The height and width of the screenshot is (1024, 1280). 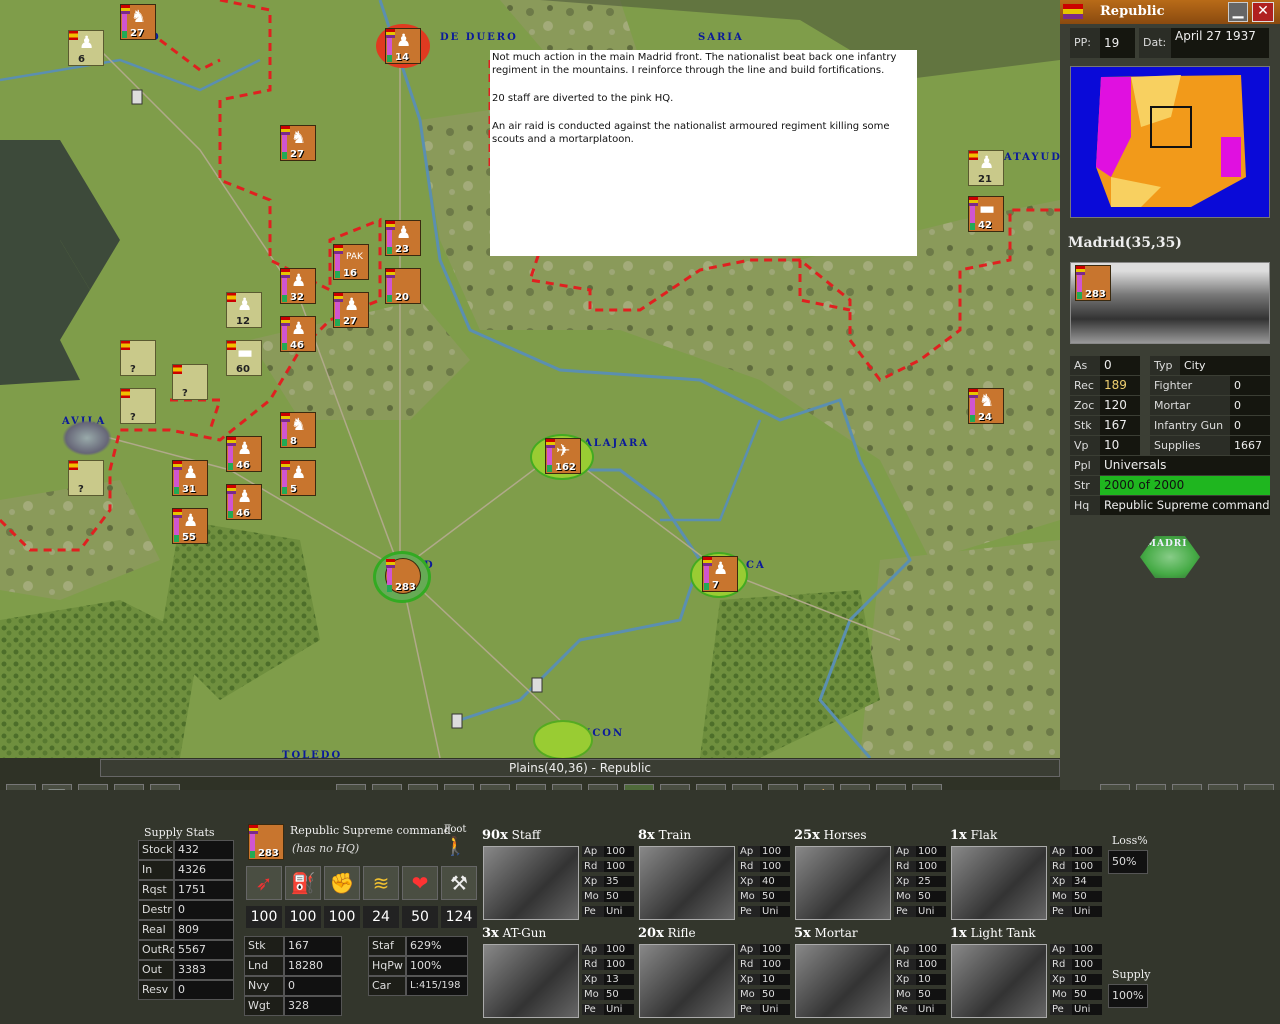 What do you see at coordinates (298, 286) in the screenshot?
I see `unit-counter: ♟ 32` at bounding box center [298, 286].